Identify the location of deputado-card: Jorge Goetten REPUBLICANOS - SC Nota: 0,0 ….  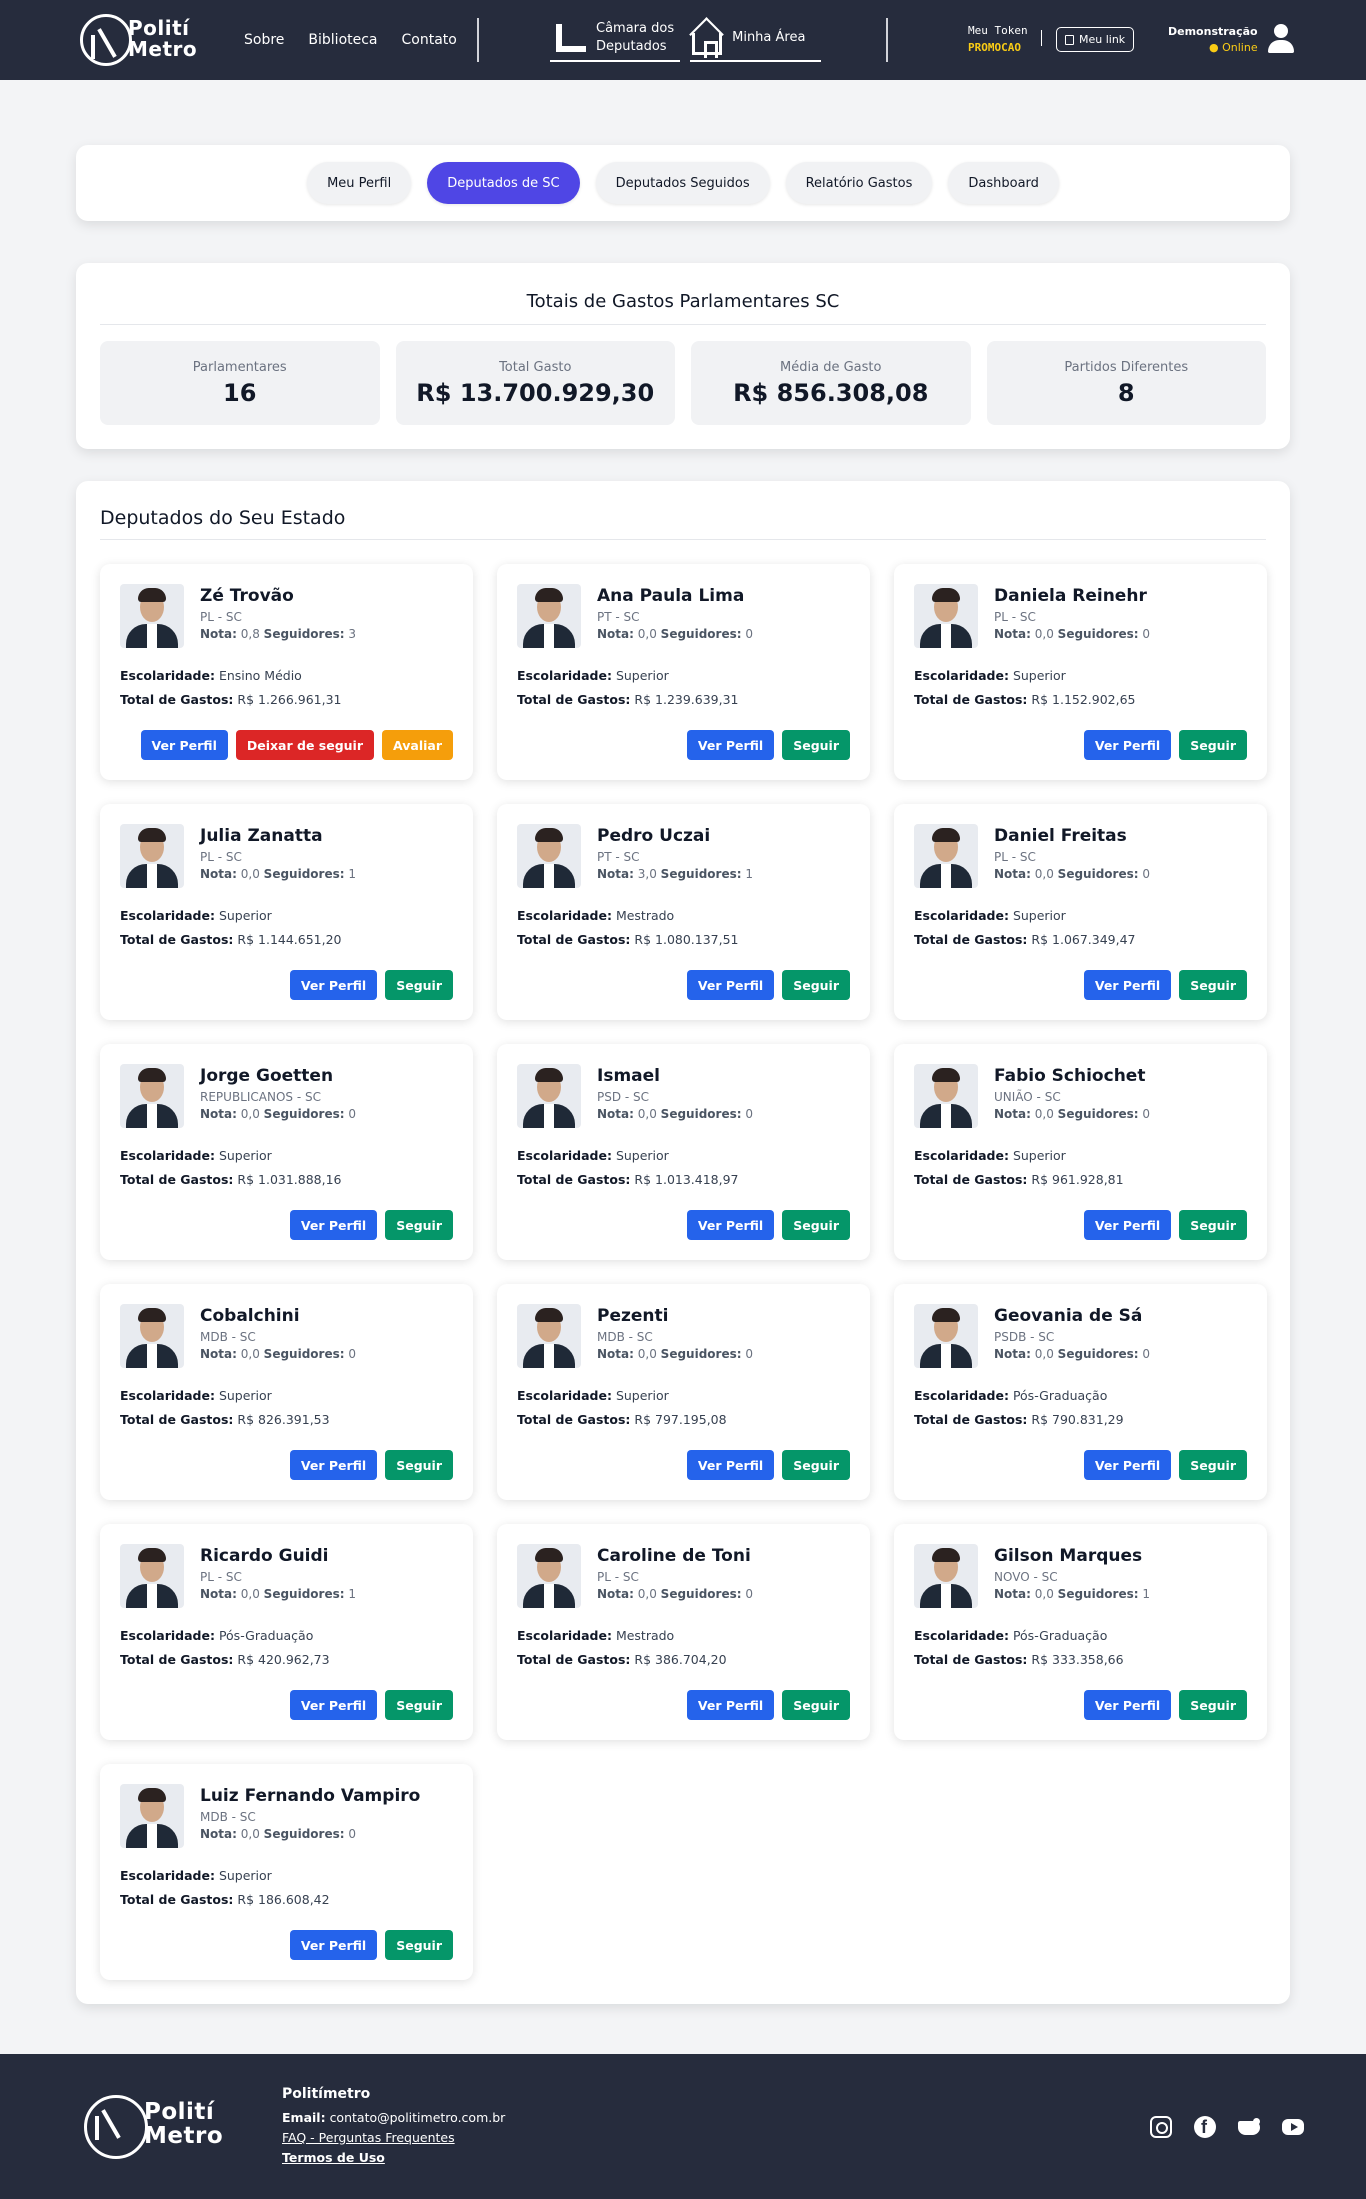
(286, 1152).